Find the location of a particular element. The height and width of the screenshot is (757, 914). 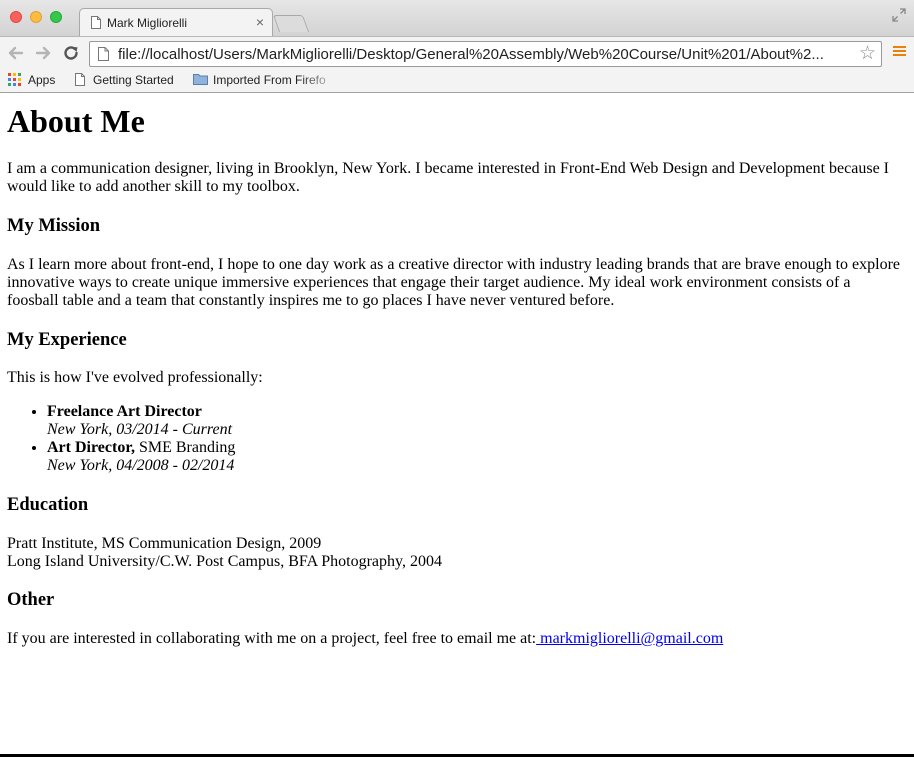

tab-bar: Mark Migliorelli × is located at coordinates (457, 18).